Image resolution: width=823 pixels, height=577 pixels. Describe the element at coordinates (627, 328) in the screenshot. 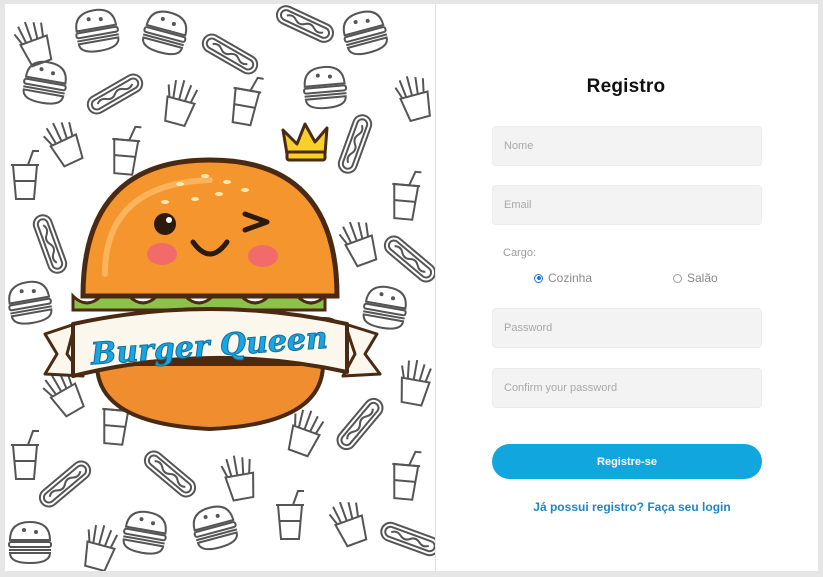

I see `password-input` at that location.